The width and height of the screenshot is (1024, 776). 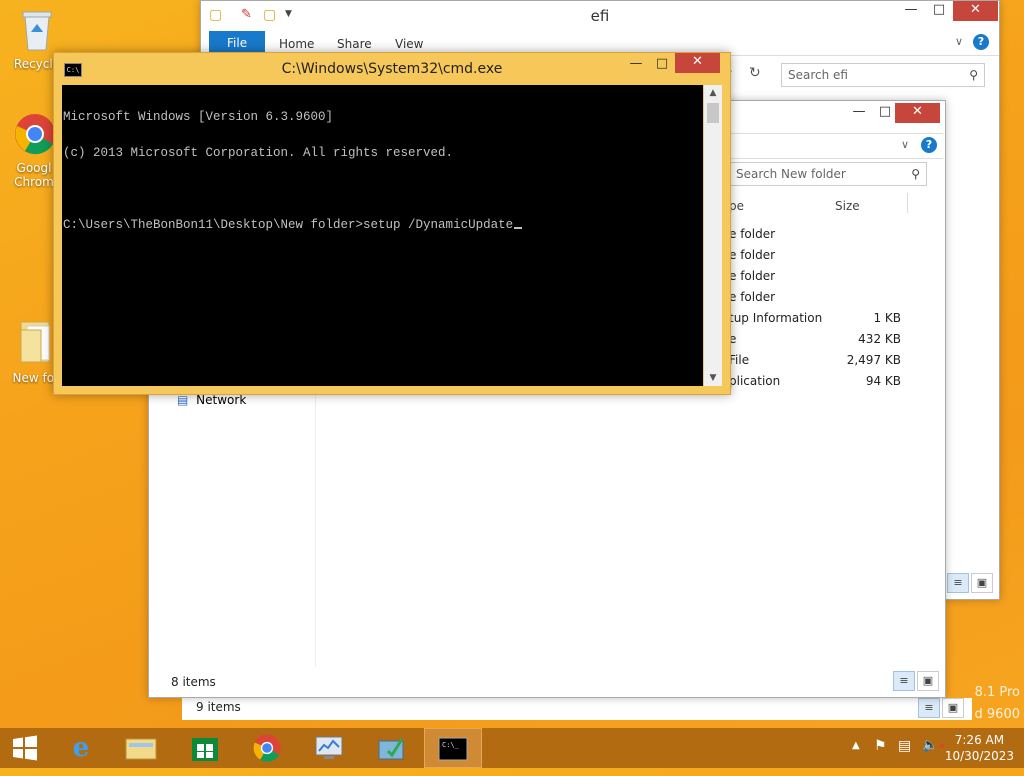 I want to click on ribbon-bar: ∨ ?, so click(x=836, y=146).